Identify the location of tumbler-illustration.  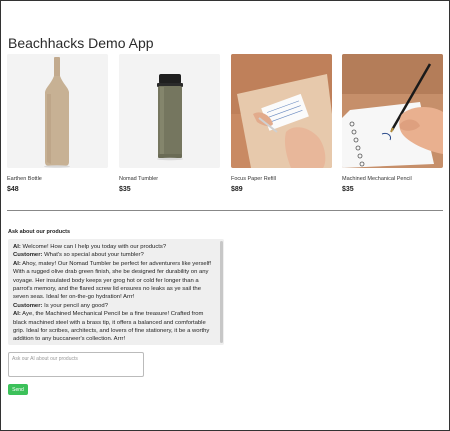
(169, 111).